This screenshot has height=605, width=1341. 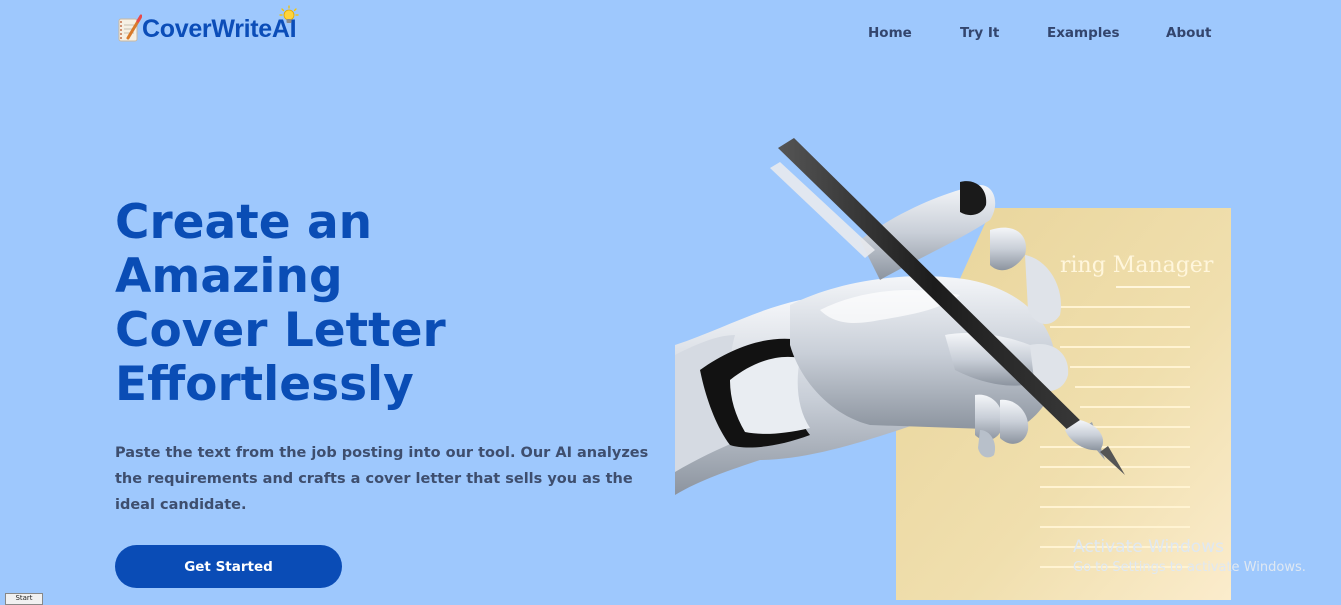 I want to click on nav-examples-link: Examples, so click(x=1083, y=33).